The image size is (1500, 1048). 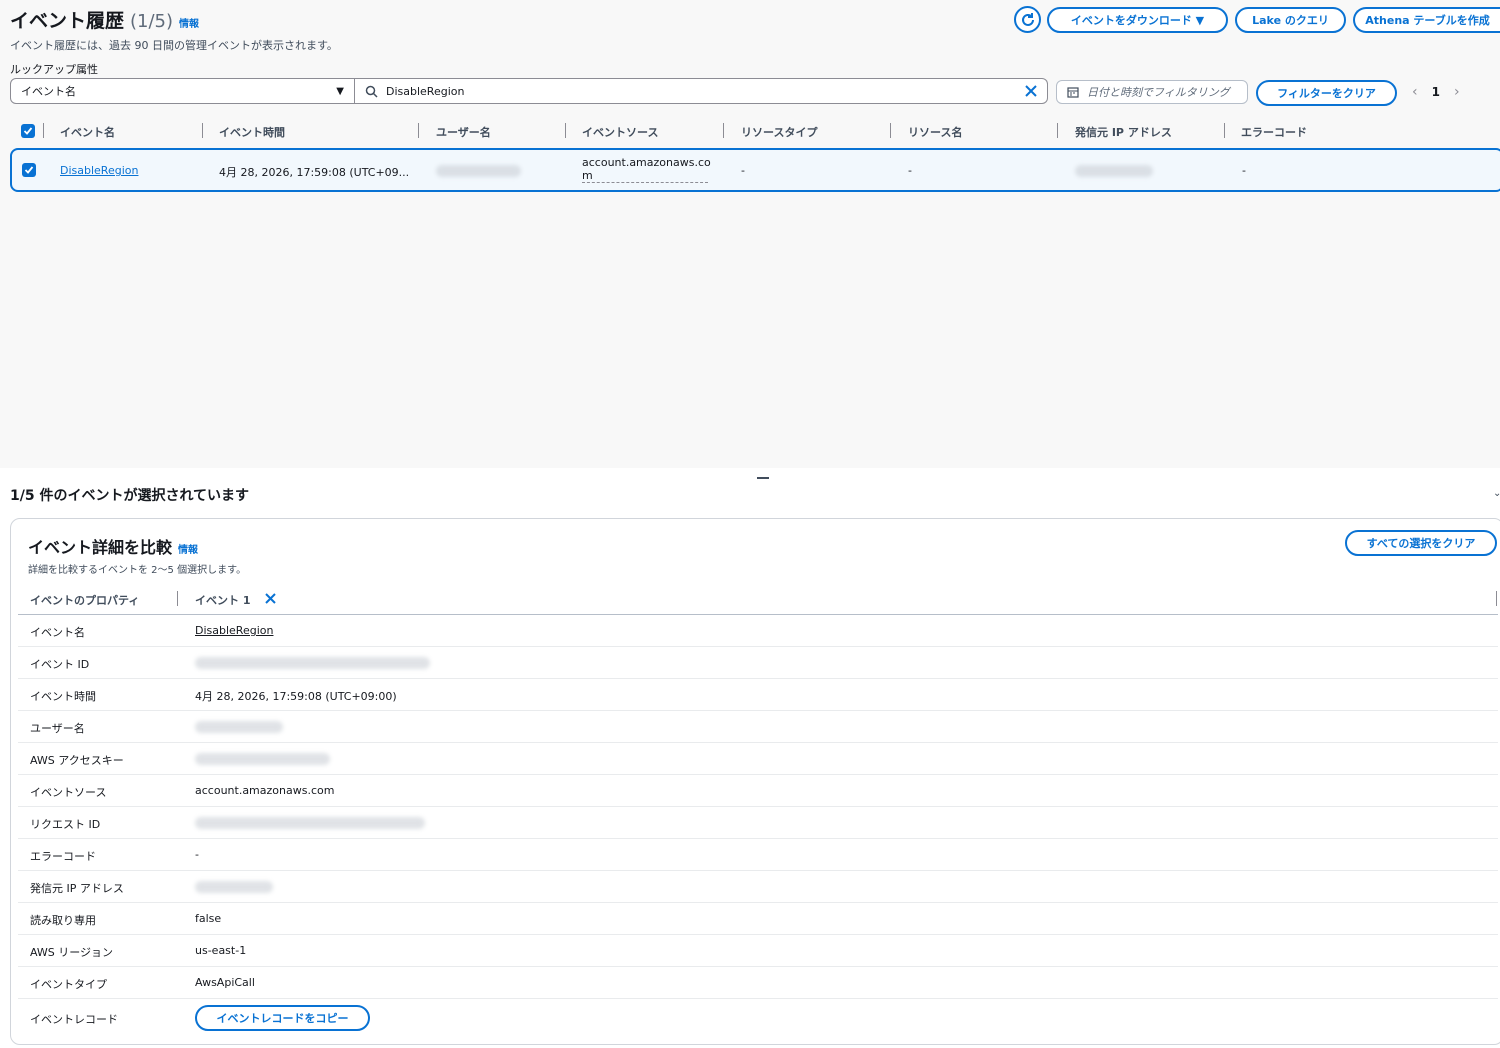 I want to click on property-key: AWS アクセスキー, so click(x=77, y=760).